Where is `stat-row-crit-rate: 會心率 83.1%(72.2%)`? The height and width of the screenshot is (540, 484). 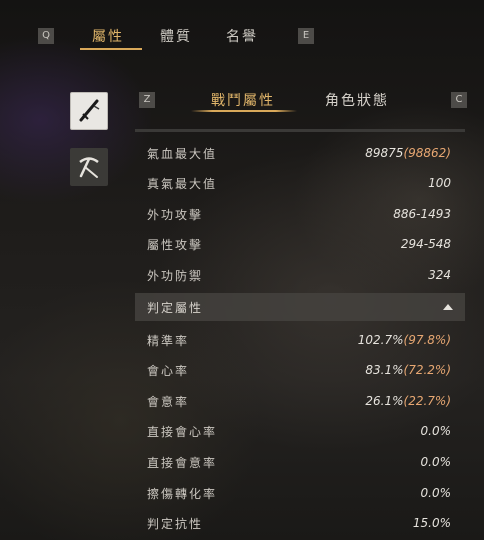 stat-row-crit-rate: 會心率 83.1%(72.2%) is located at coordinates (300, 370).